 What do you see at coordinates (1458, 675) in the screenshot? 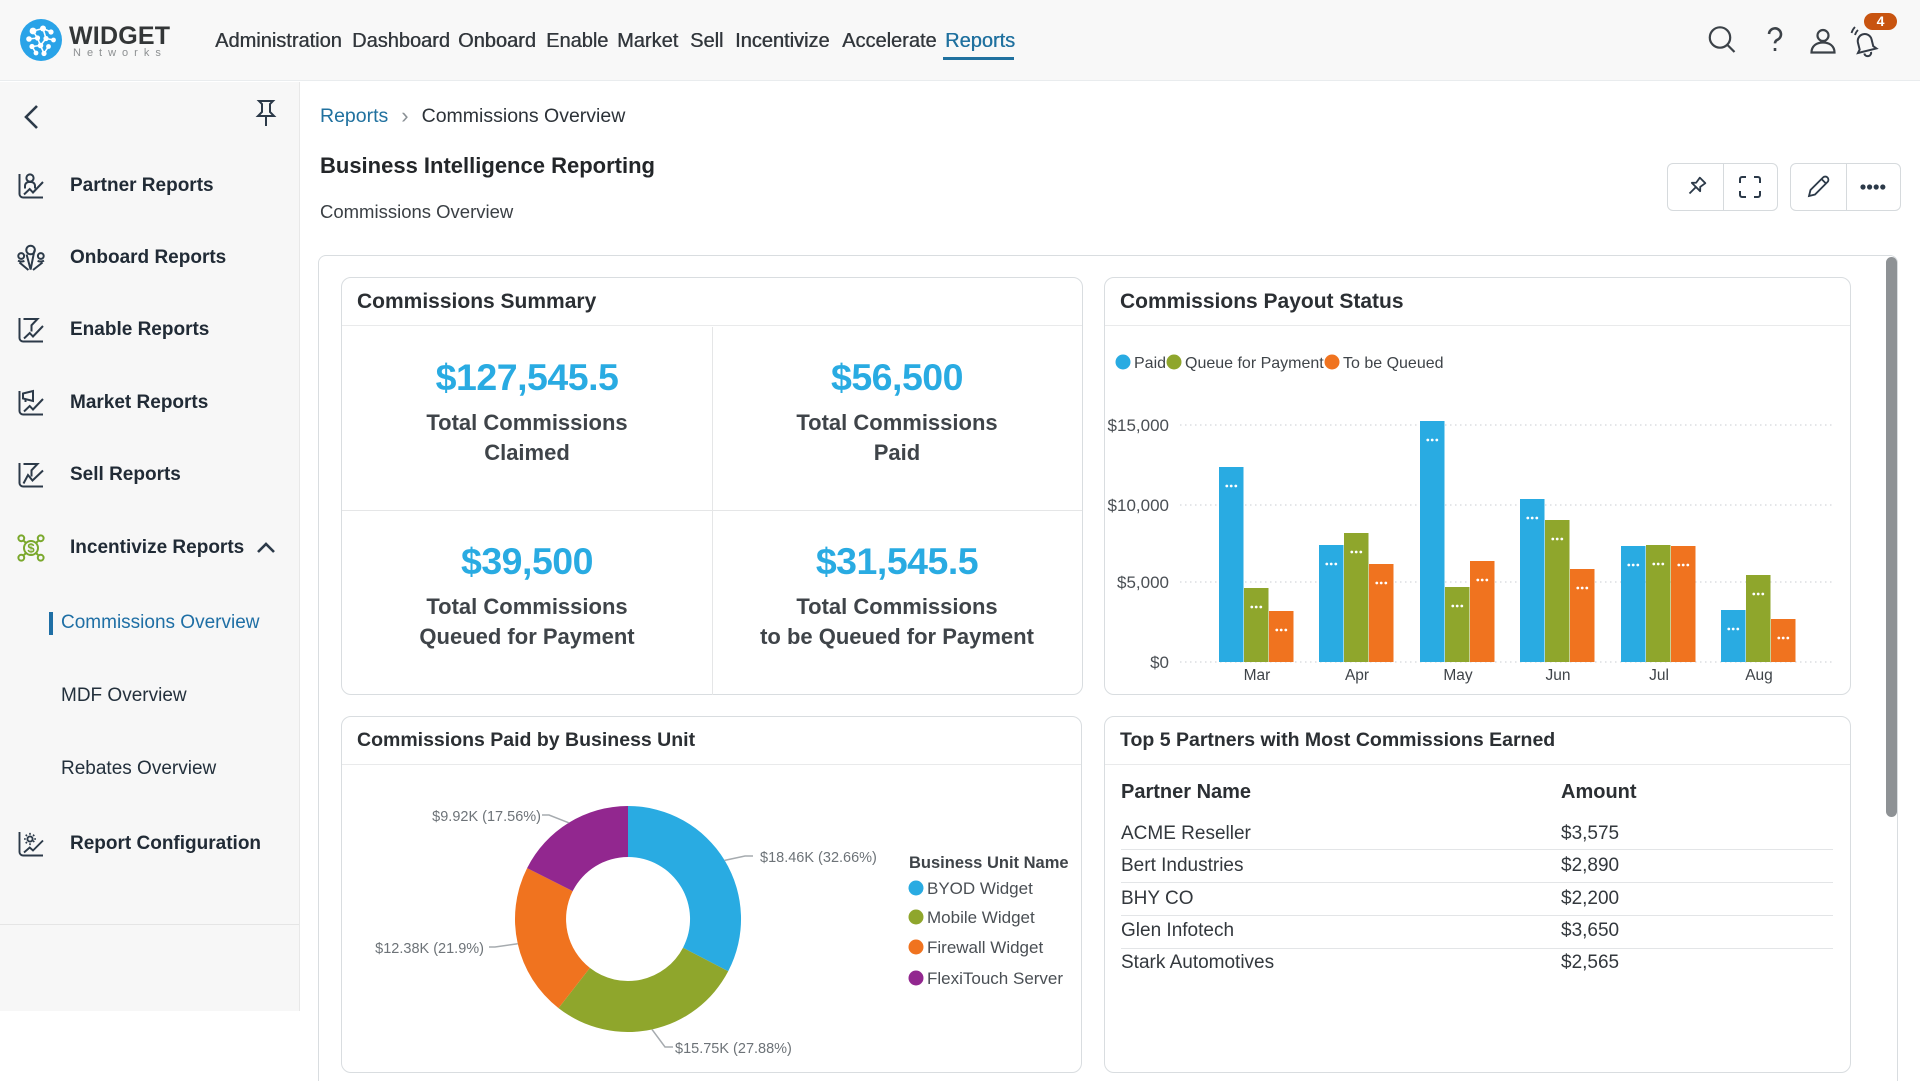
I see `svg-text: May` at bounding box center [1458, 675].